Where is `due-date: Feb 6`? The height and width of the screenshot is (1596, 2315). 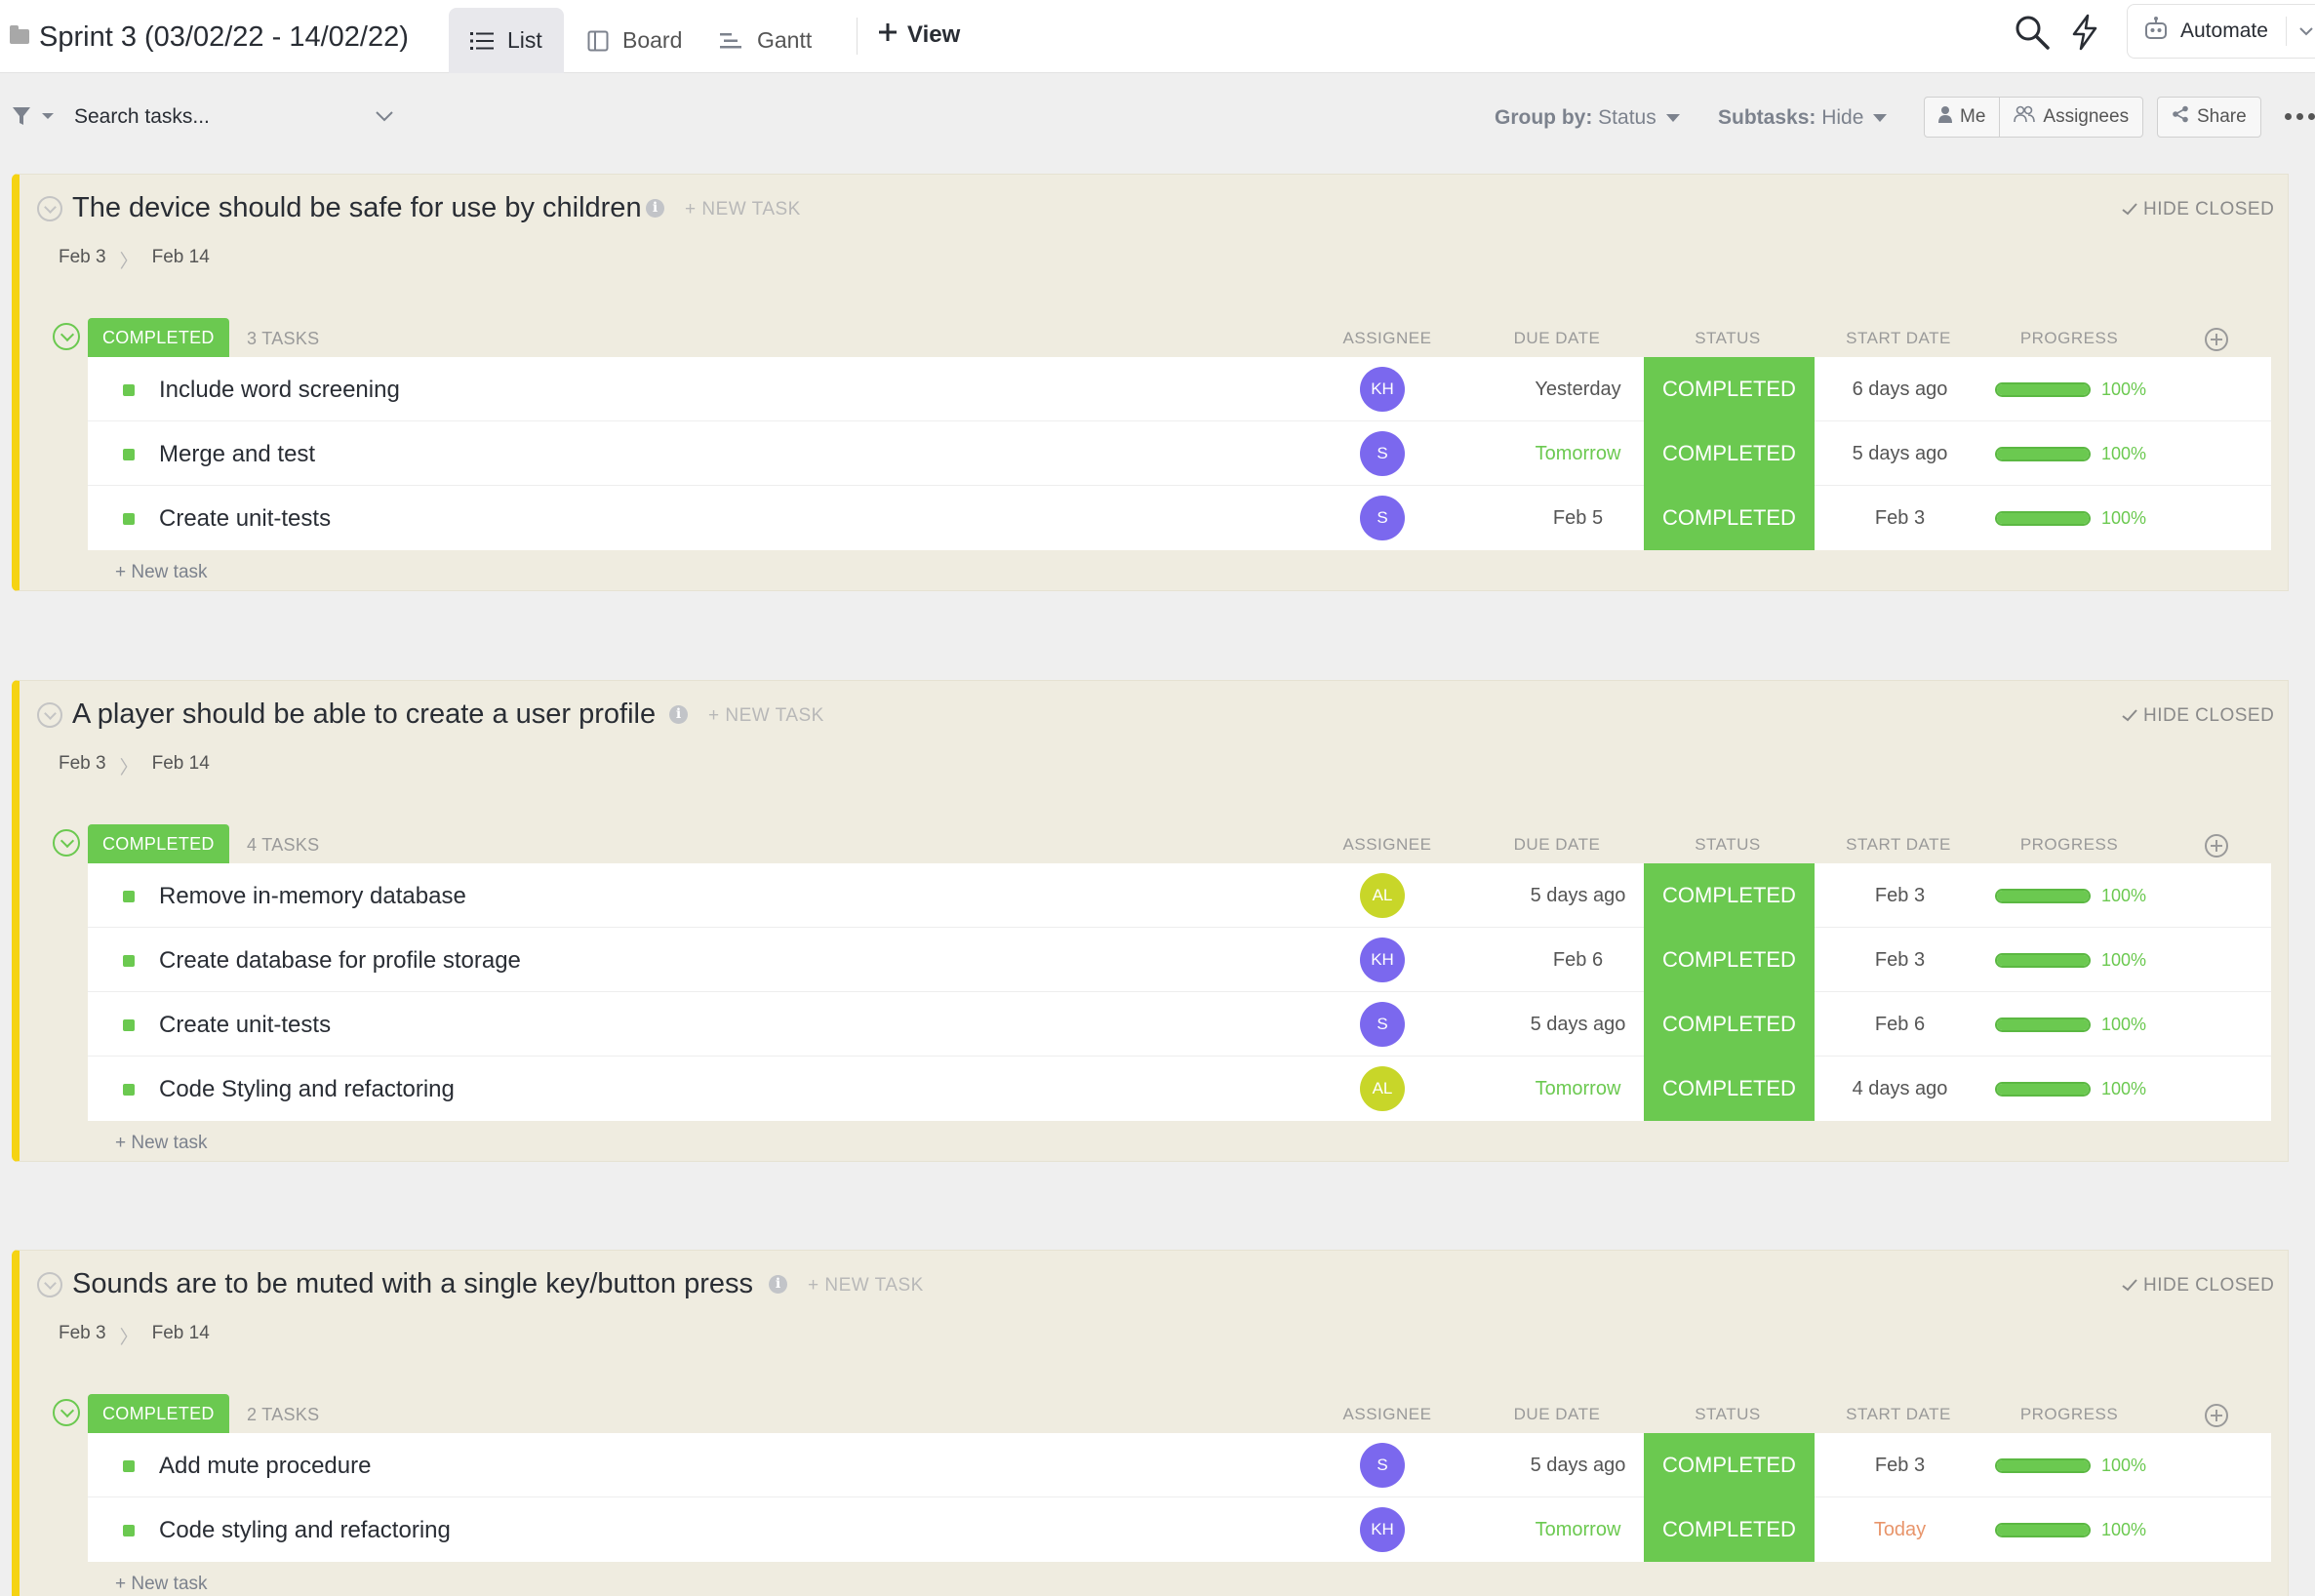
due-date: Feb 6 is located at coordinates (1578, 961).